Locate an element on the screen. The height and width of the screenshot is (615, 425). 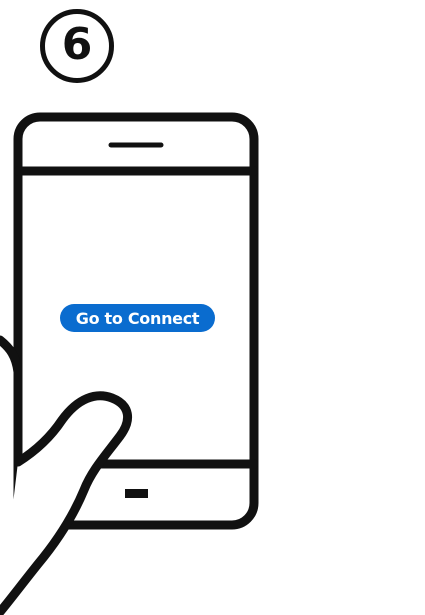
hand-icon is located at coordinates (66, 475).